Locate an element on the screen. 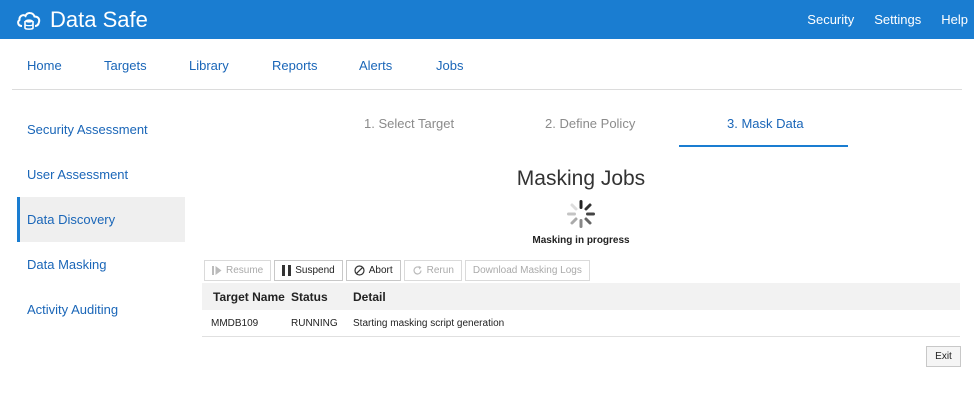  page-title: Masking Jobs is located at coordinates (581, 178).